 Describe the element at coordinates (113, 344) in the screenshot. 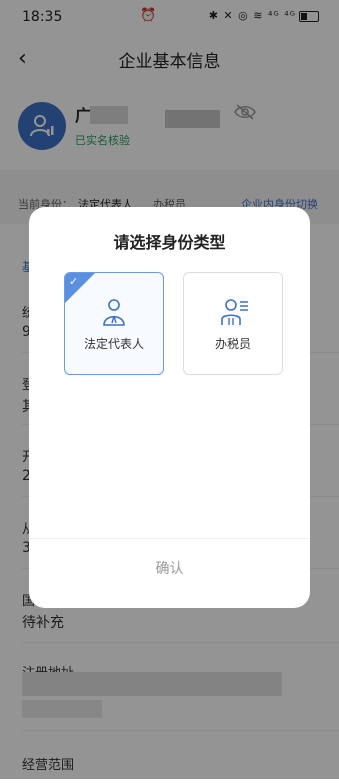

I see `option-label: 法定代表人` at that location.